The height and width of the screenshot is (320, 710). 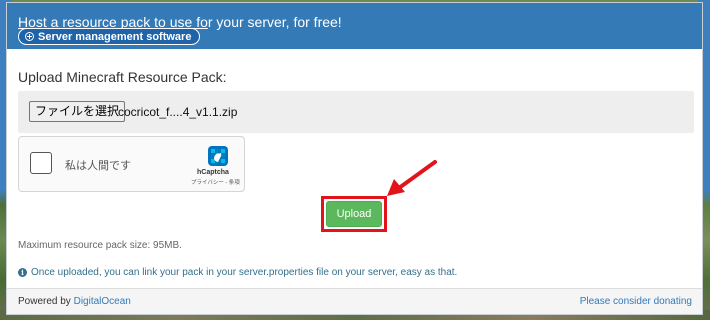 What do you see at coordinates (178, 112) in the screenshot?
I see `selected-file-name: cocricot_f....4_v1.1.zip` at bounding box center [178, 112].